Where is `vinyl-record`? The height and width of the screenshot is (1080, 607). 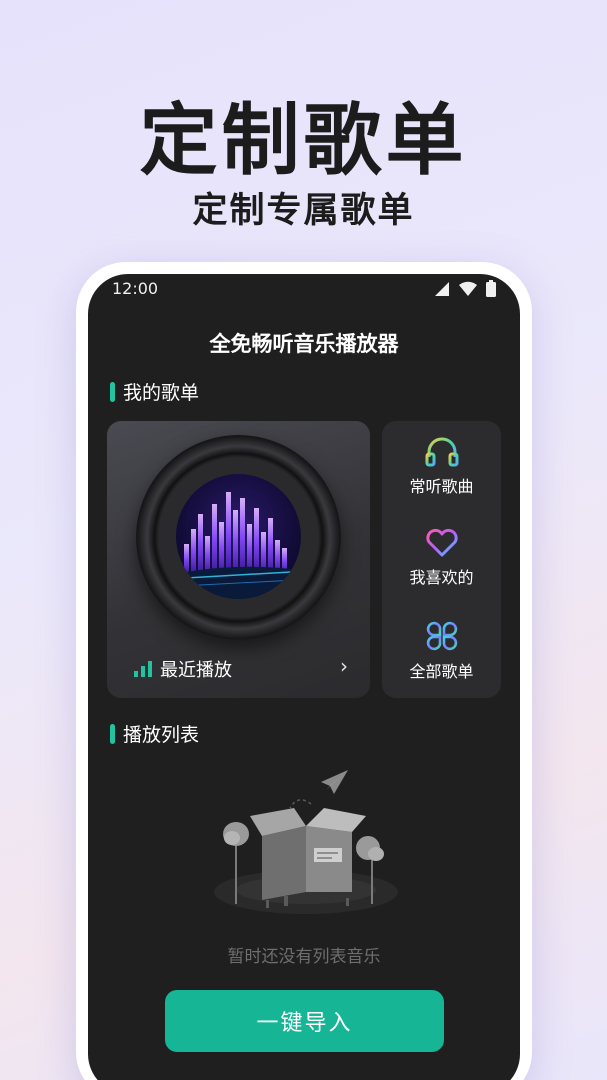
vinyl-record is located at coordinates (238, 537).